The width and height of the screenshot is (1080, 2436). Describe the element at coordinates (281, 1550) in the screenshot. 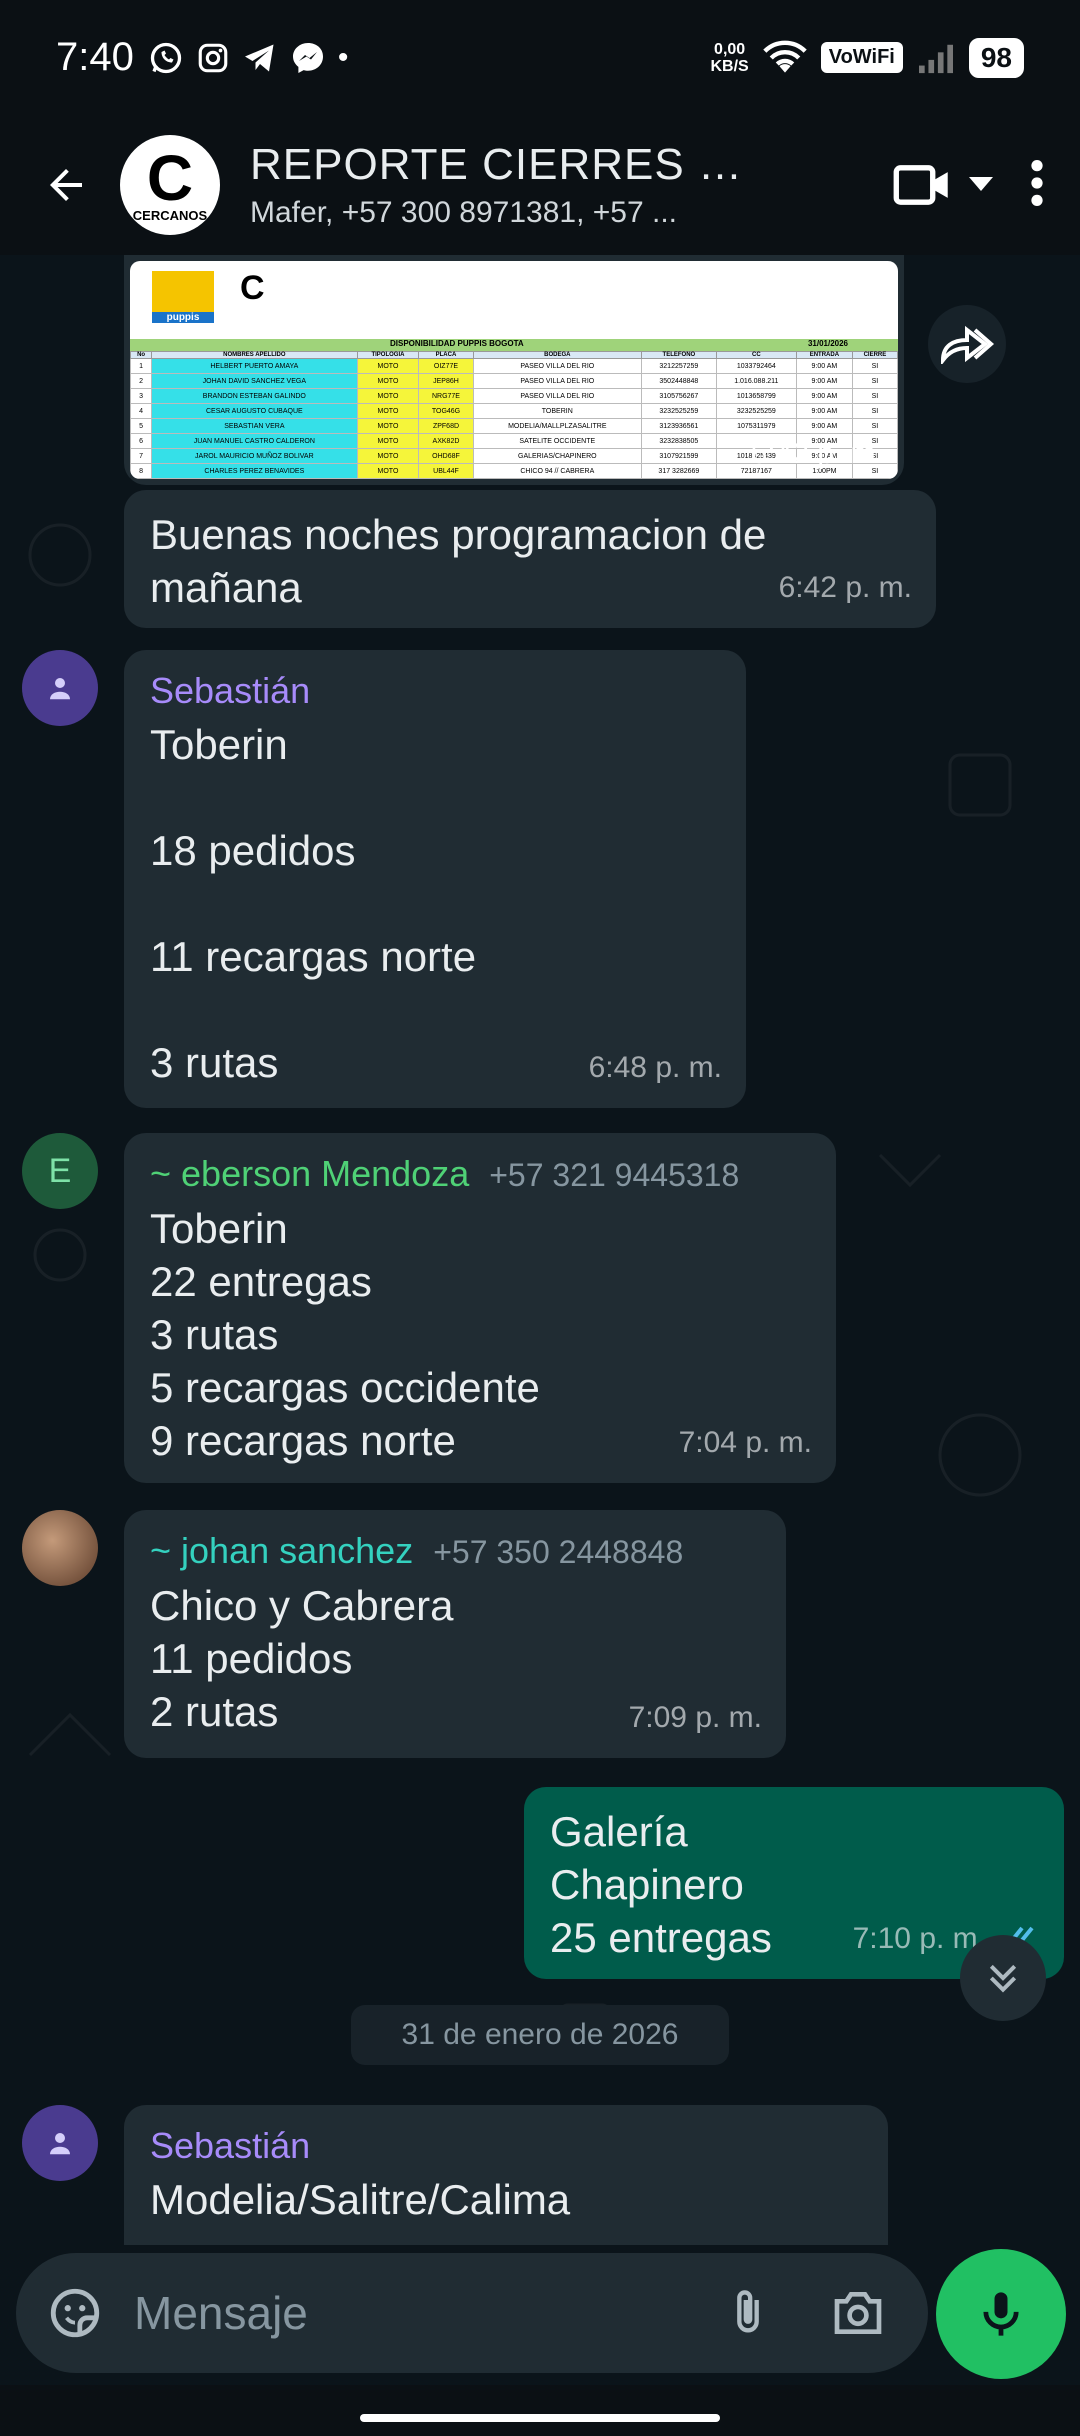

I see `sender-name: ~ johan sanchez` at that location.